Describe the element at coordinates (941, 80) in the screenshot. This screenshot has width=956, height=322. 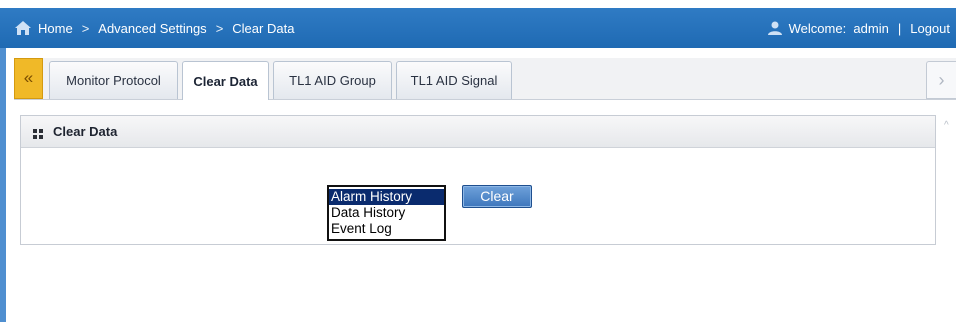
I see `tab-scroll-right-button: ›` at that location.